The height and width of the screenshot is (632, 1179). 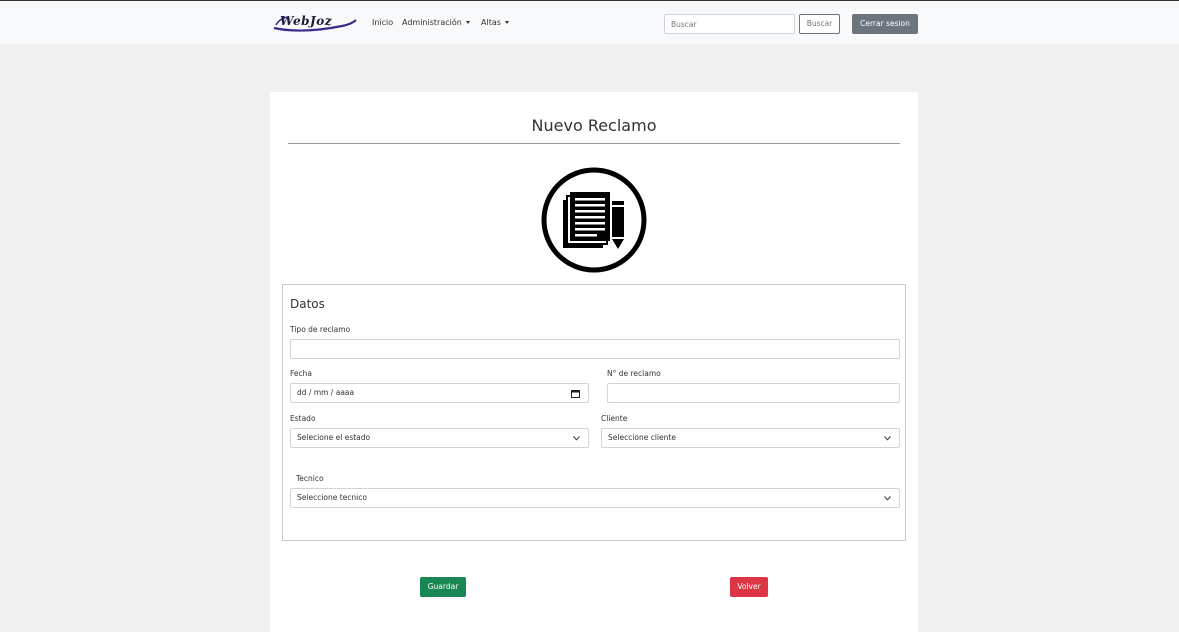 I want to click on search-button: Buscar, so click(x=819, y=24).